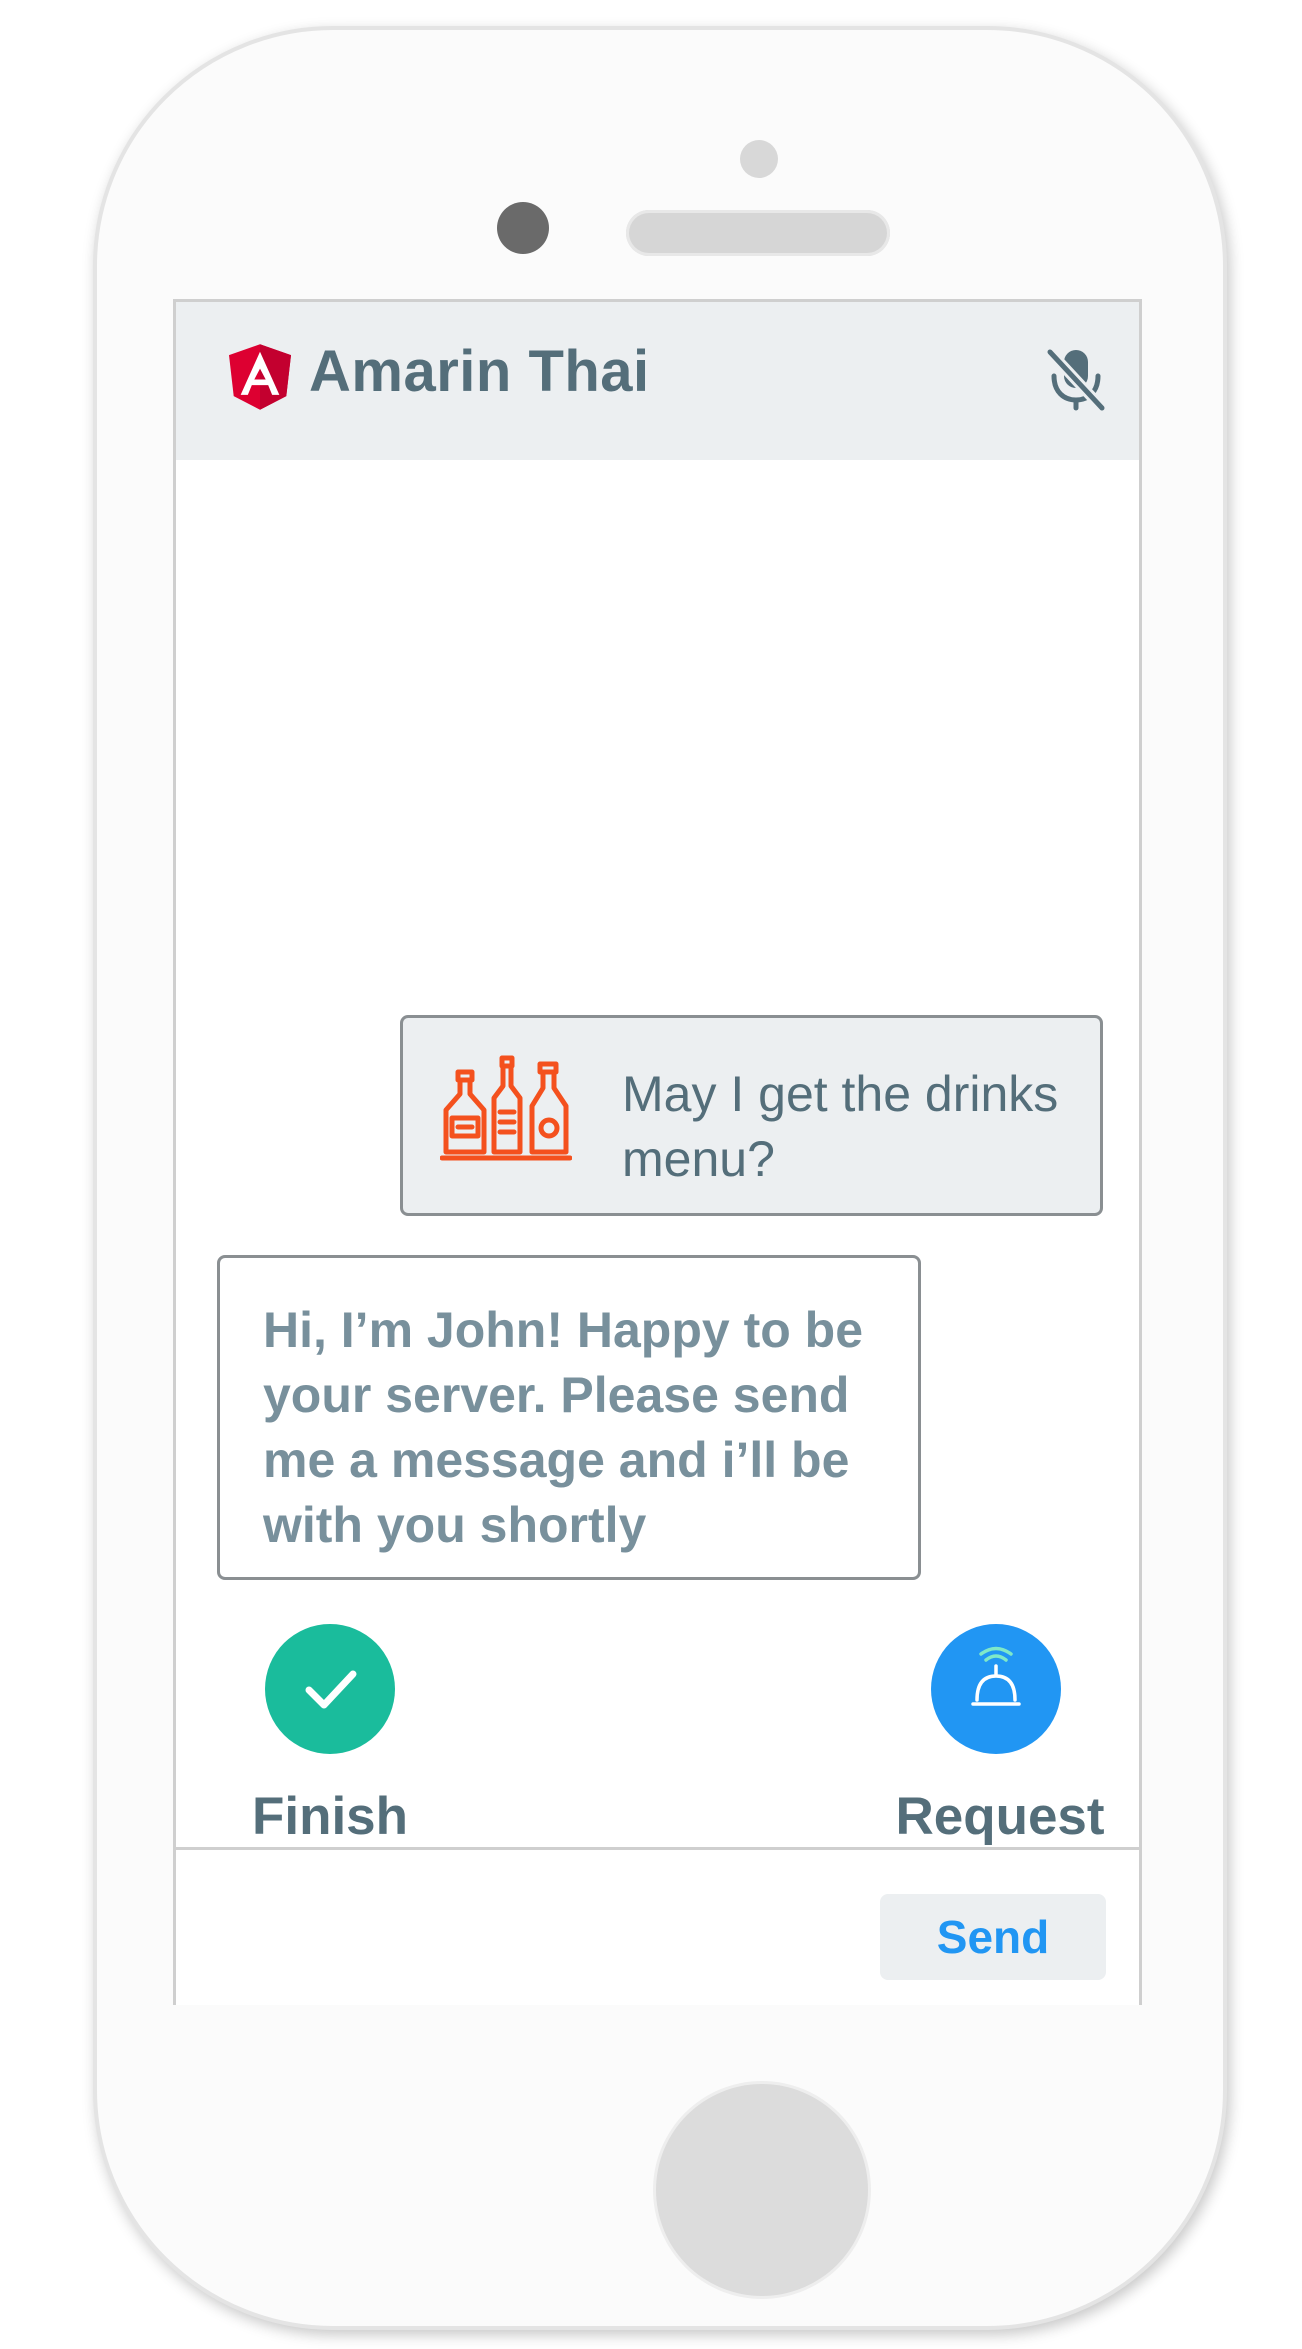  Describe the element at coordinates (1076, 379) in the screenshot. I see `microphone-off-icon` at that location.